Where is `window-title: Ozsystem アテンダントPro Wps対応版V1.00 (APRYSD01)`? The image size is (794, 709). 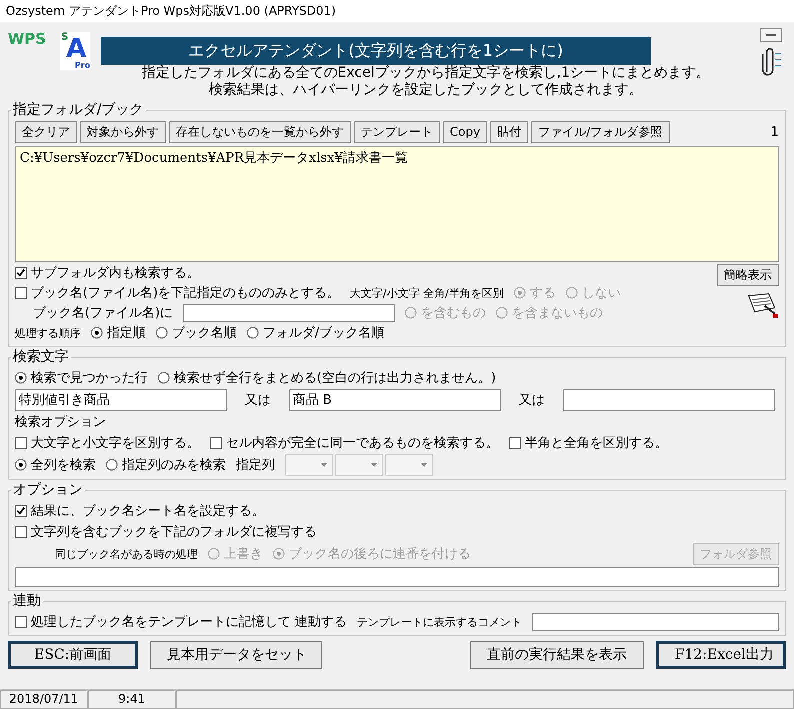
window-title: Ozsystem アテンダントPro Wps対応版V1.00 (APRYSD01) is located at coordinates (397, 11).